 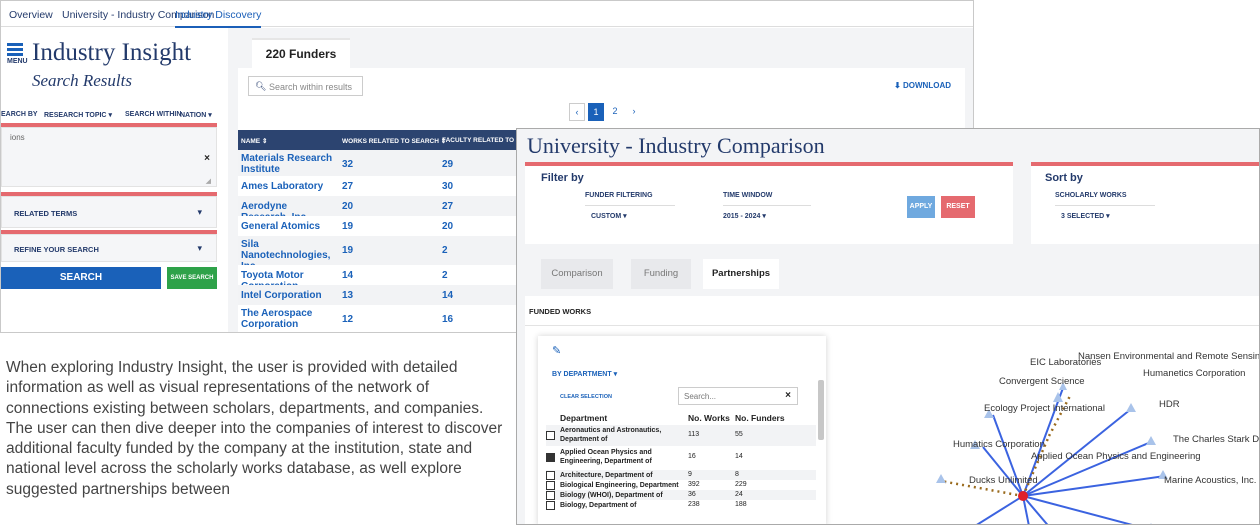 I want to click on tab-partnerships: Partnerships, so click(x=741, y=274).